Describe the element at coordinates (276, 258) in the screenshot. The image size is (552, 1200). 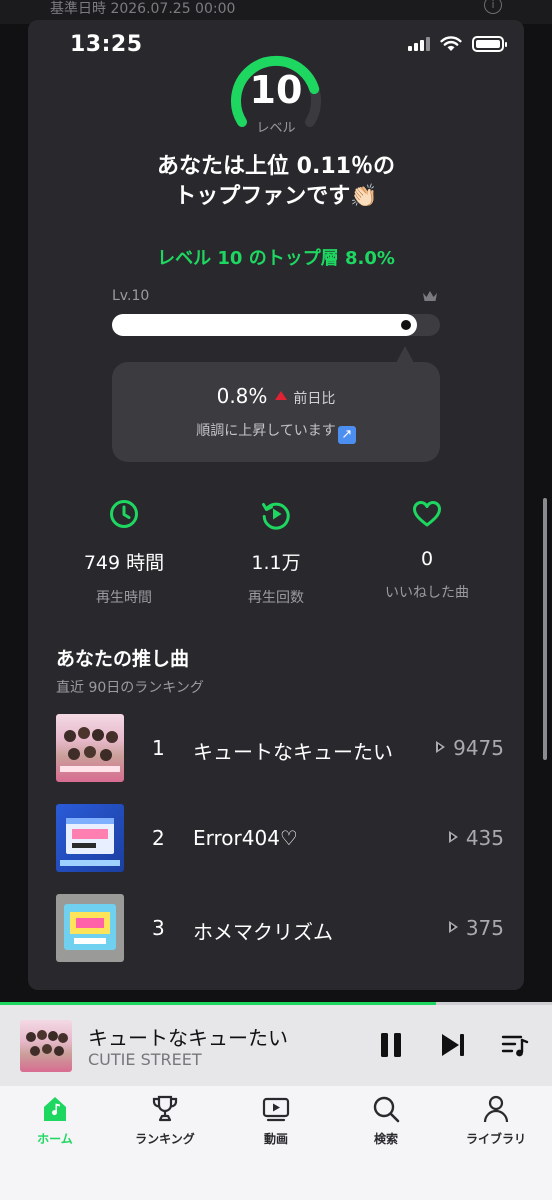
I see `tier-text: レベル 10 のトップ層 8.0%` at that location.